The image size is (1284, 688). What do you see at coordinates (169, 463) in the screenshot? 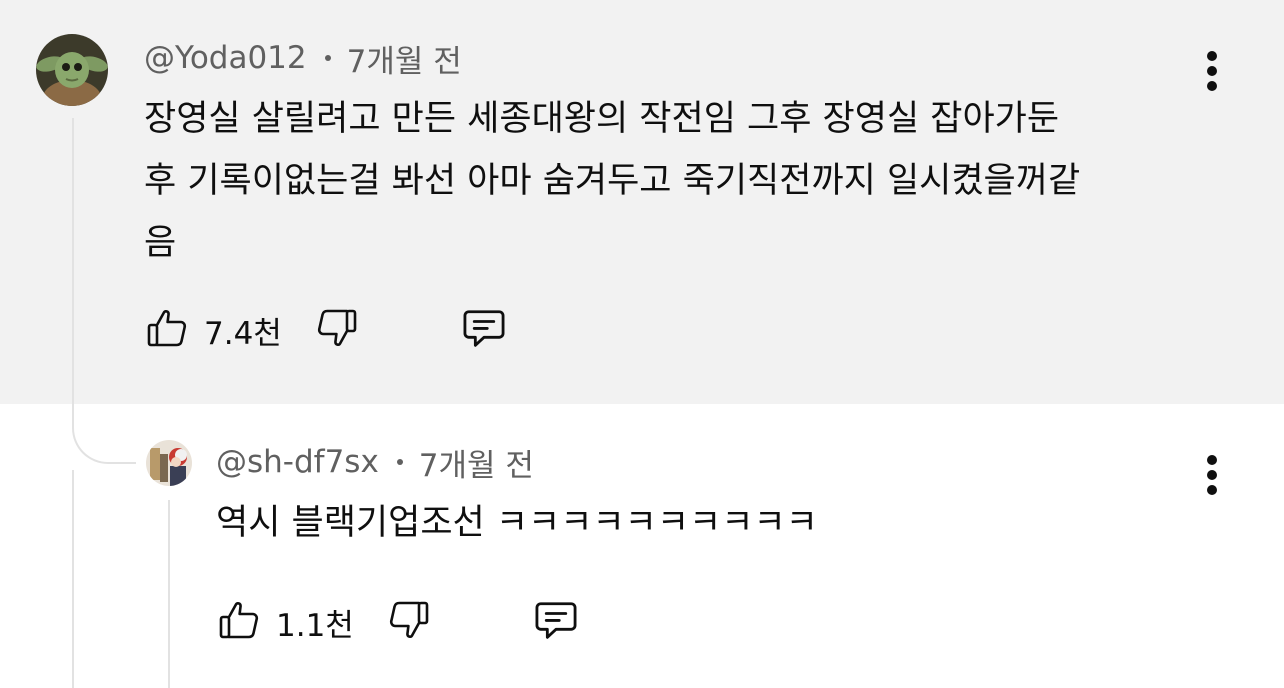
I see `avatar-sh-df7sx` at bounding box center [169, 463].